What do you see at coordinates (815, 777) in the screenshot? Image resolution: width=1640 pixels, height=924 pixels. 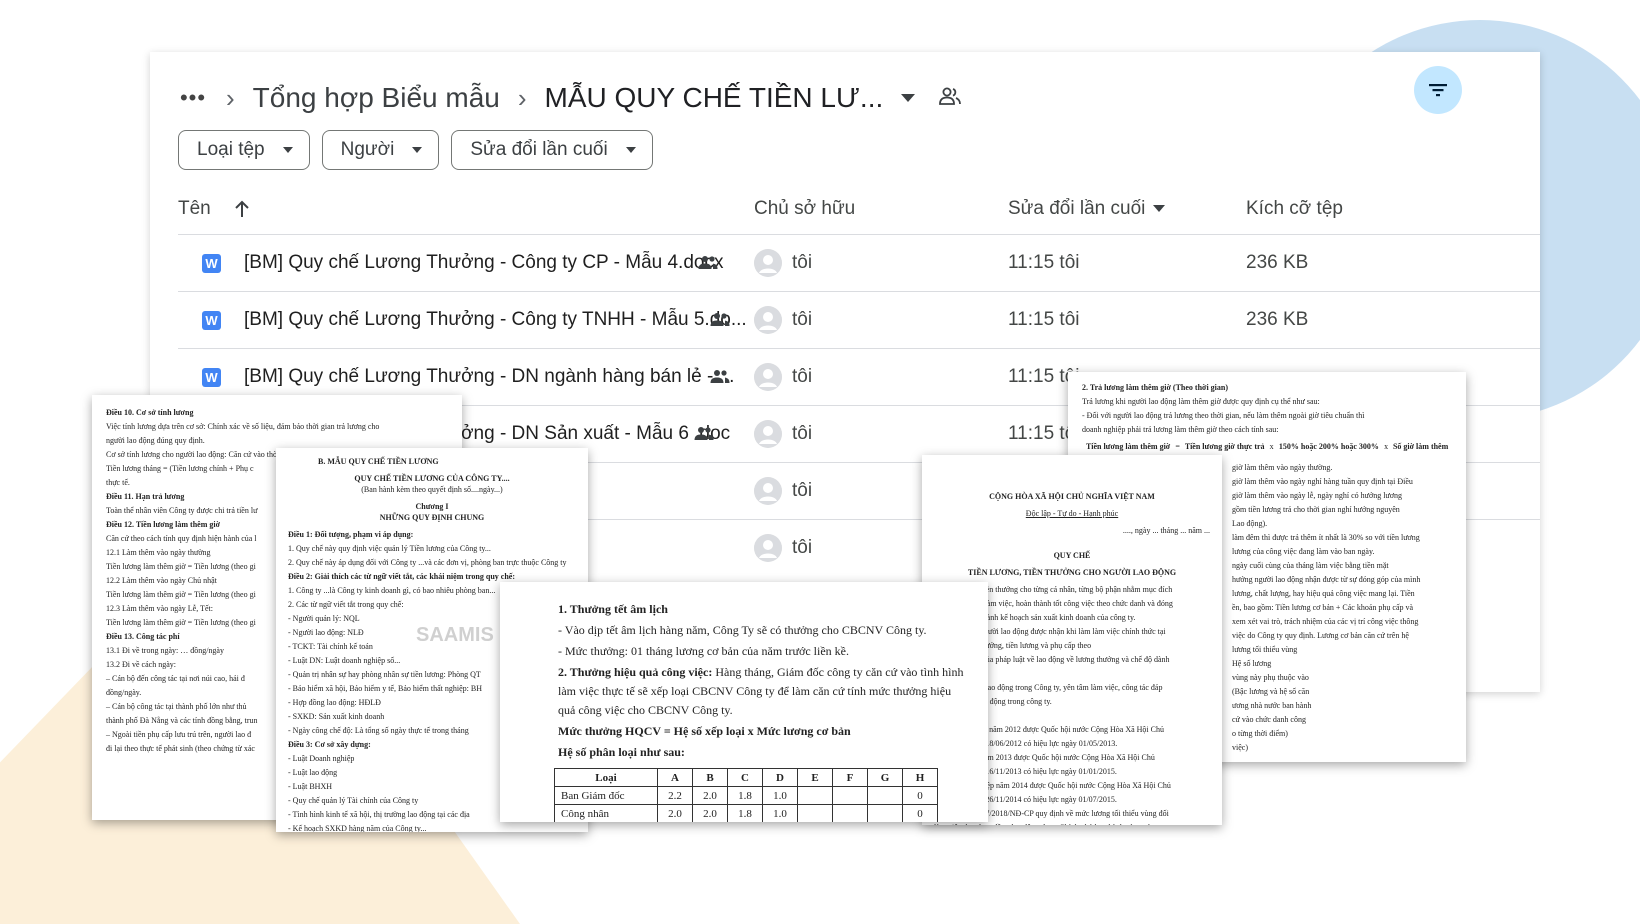 I see `table-header-cell: E` at bounding box center [815, 777].